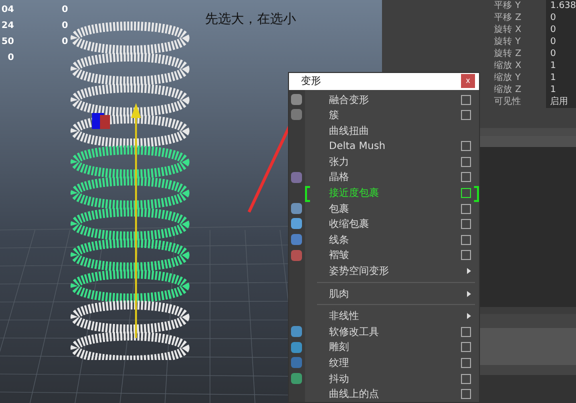 The image size is (576, 403). Describe the element at coordinates (392, 332) in the screenshot. I see `menu-item: 软修改工具` at that location.